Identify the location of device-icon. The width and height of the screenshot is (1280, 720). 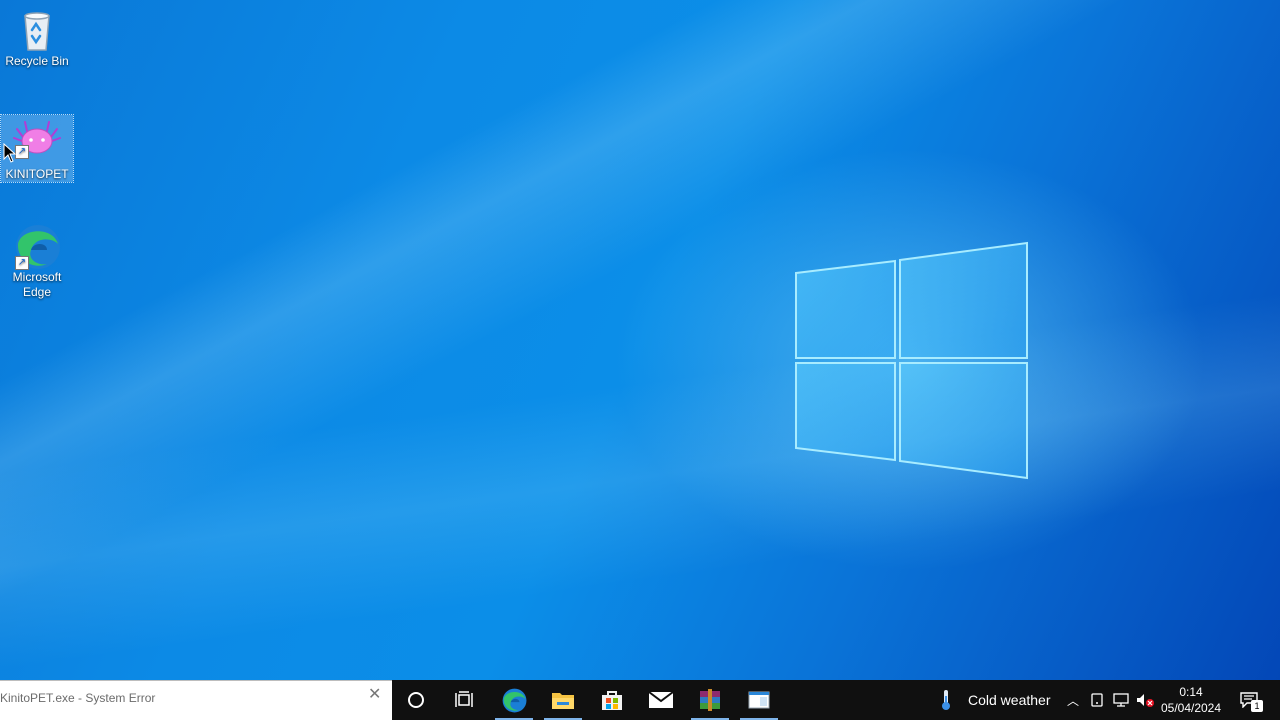
(1097, 700).